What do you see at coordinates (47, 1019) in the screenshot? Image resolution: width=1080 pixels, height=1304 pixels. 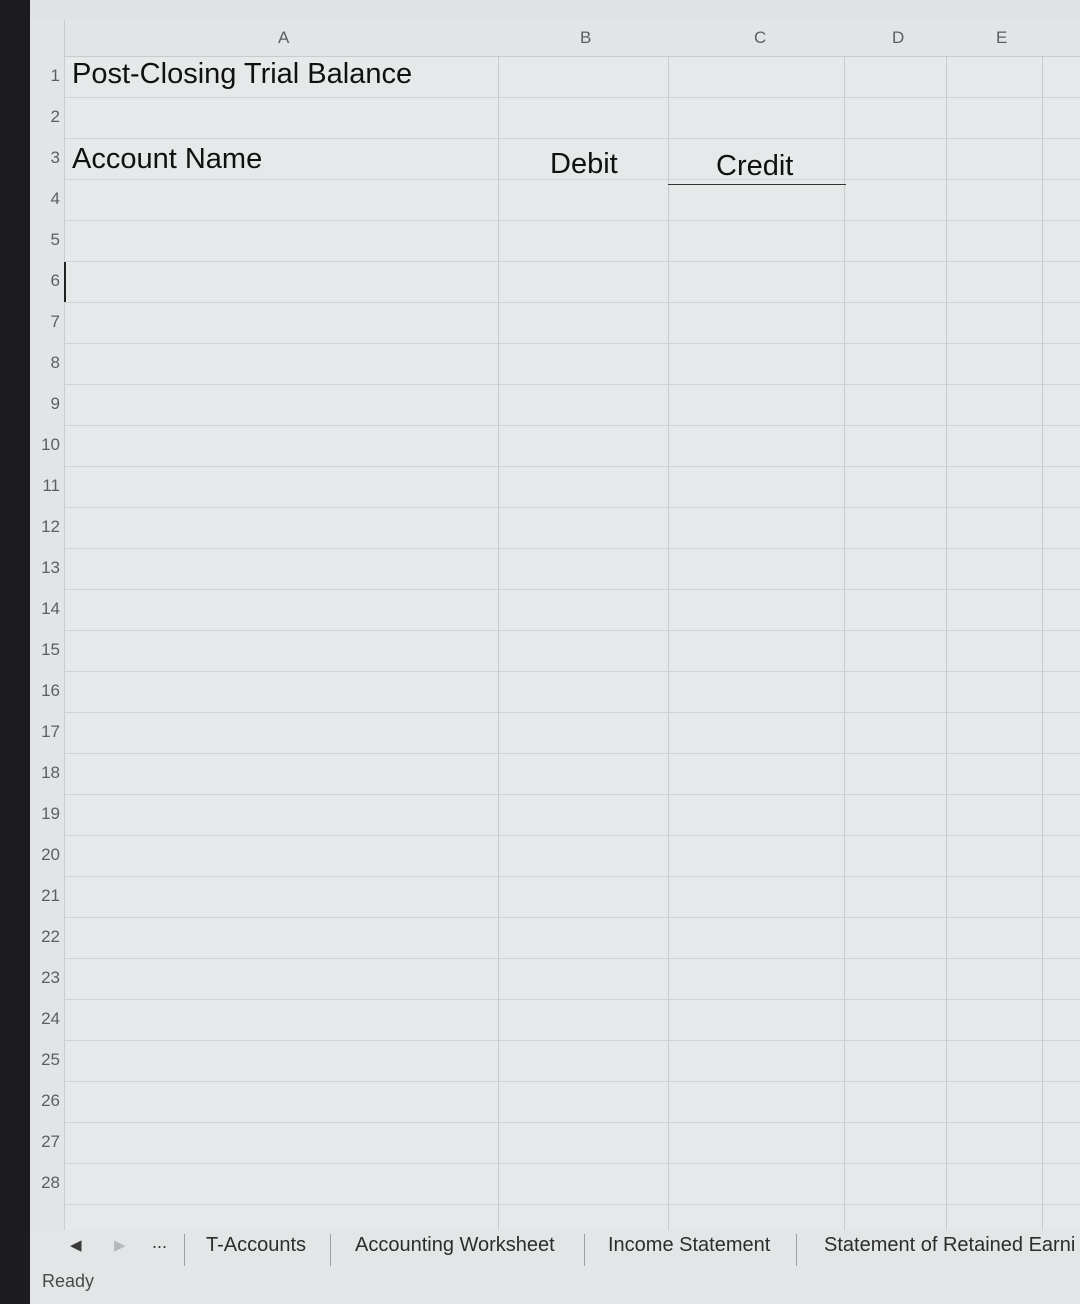 I see `row-header: 24` at bounding box center [47, 1019].